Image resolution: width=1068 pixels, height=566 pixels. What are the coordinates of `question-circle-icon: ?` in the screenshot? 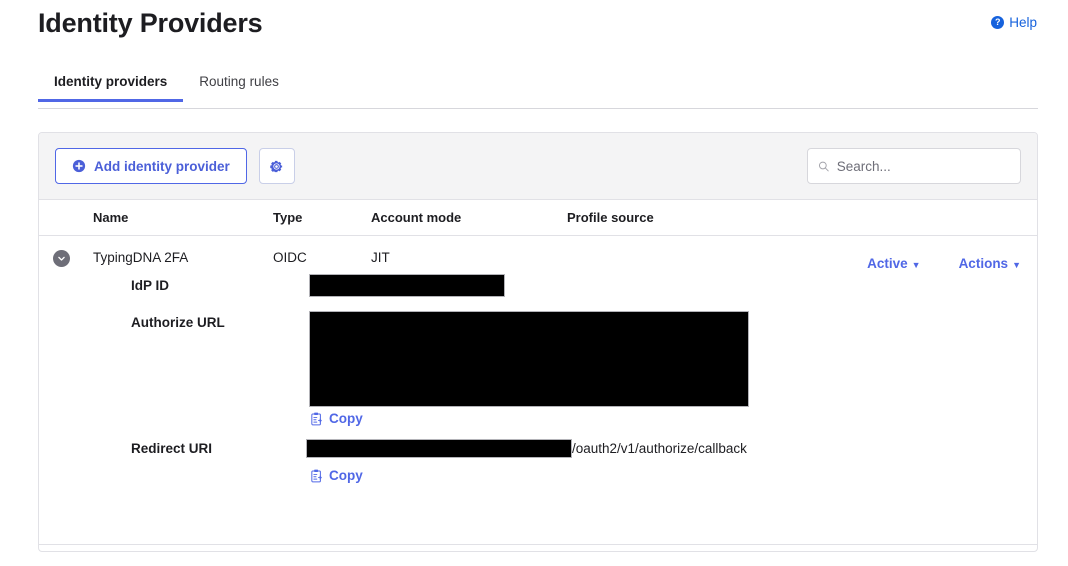 It's located at (998, 22).